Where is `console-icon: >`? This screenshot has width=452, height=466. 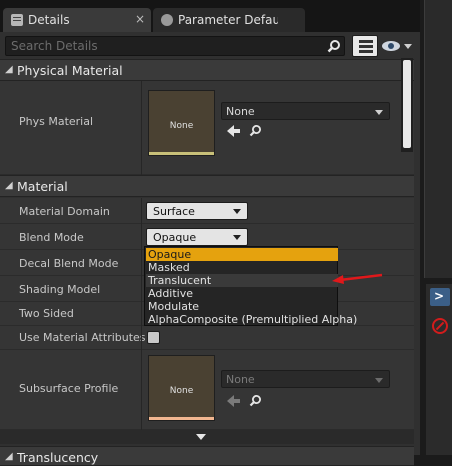 console-icon: > is located at coordinates (440, 297).